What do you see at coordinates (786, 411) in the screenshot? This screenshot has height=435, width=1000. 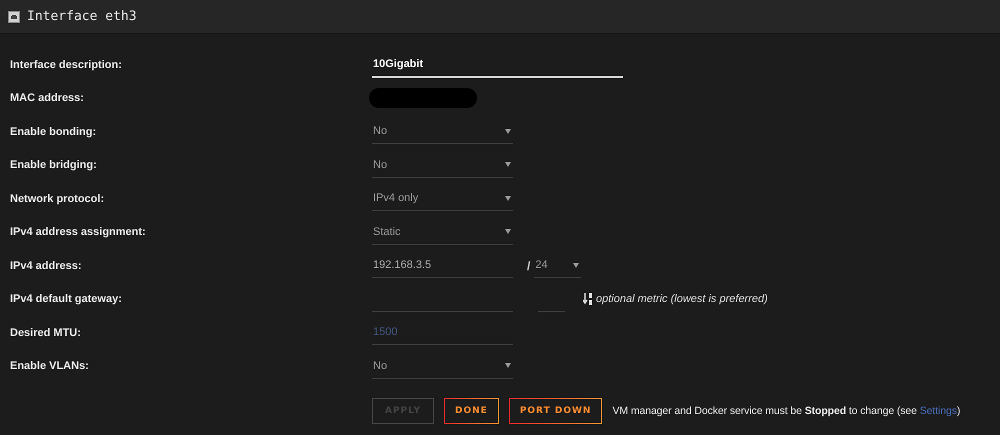 I see `notice-text: VM manager and Docker service must be Stopped to change (see Settings)` at bounding box center [786, 411].